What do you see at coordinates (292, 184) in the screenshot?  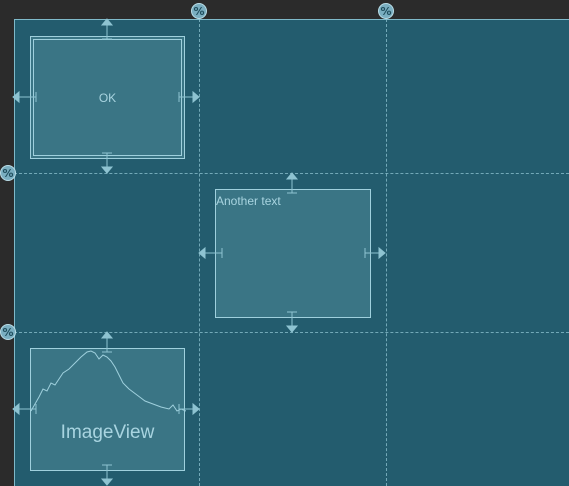 I see `textview-top-anchor` at bounding box center [292, 184].